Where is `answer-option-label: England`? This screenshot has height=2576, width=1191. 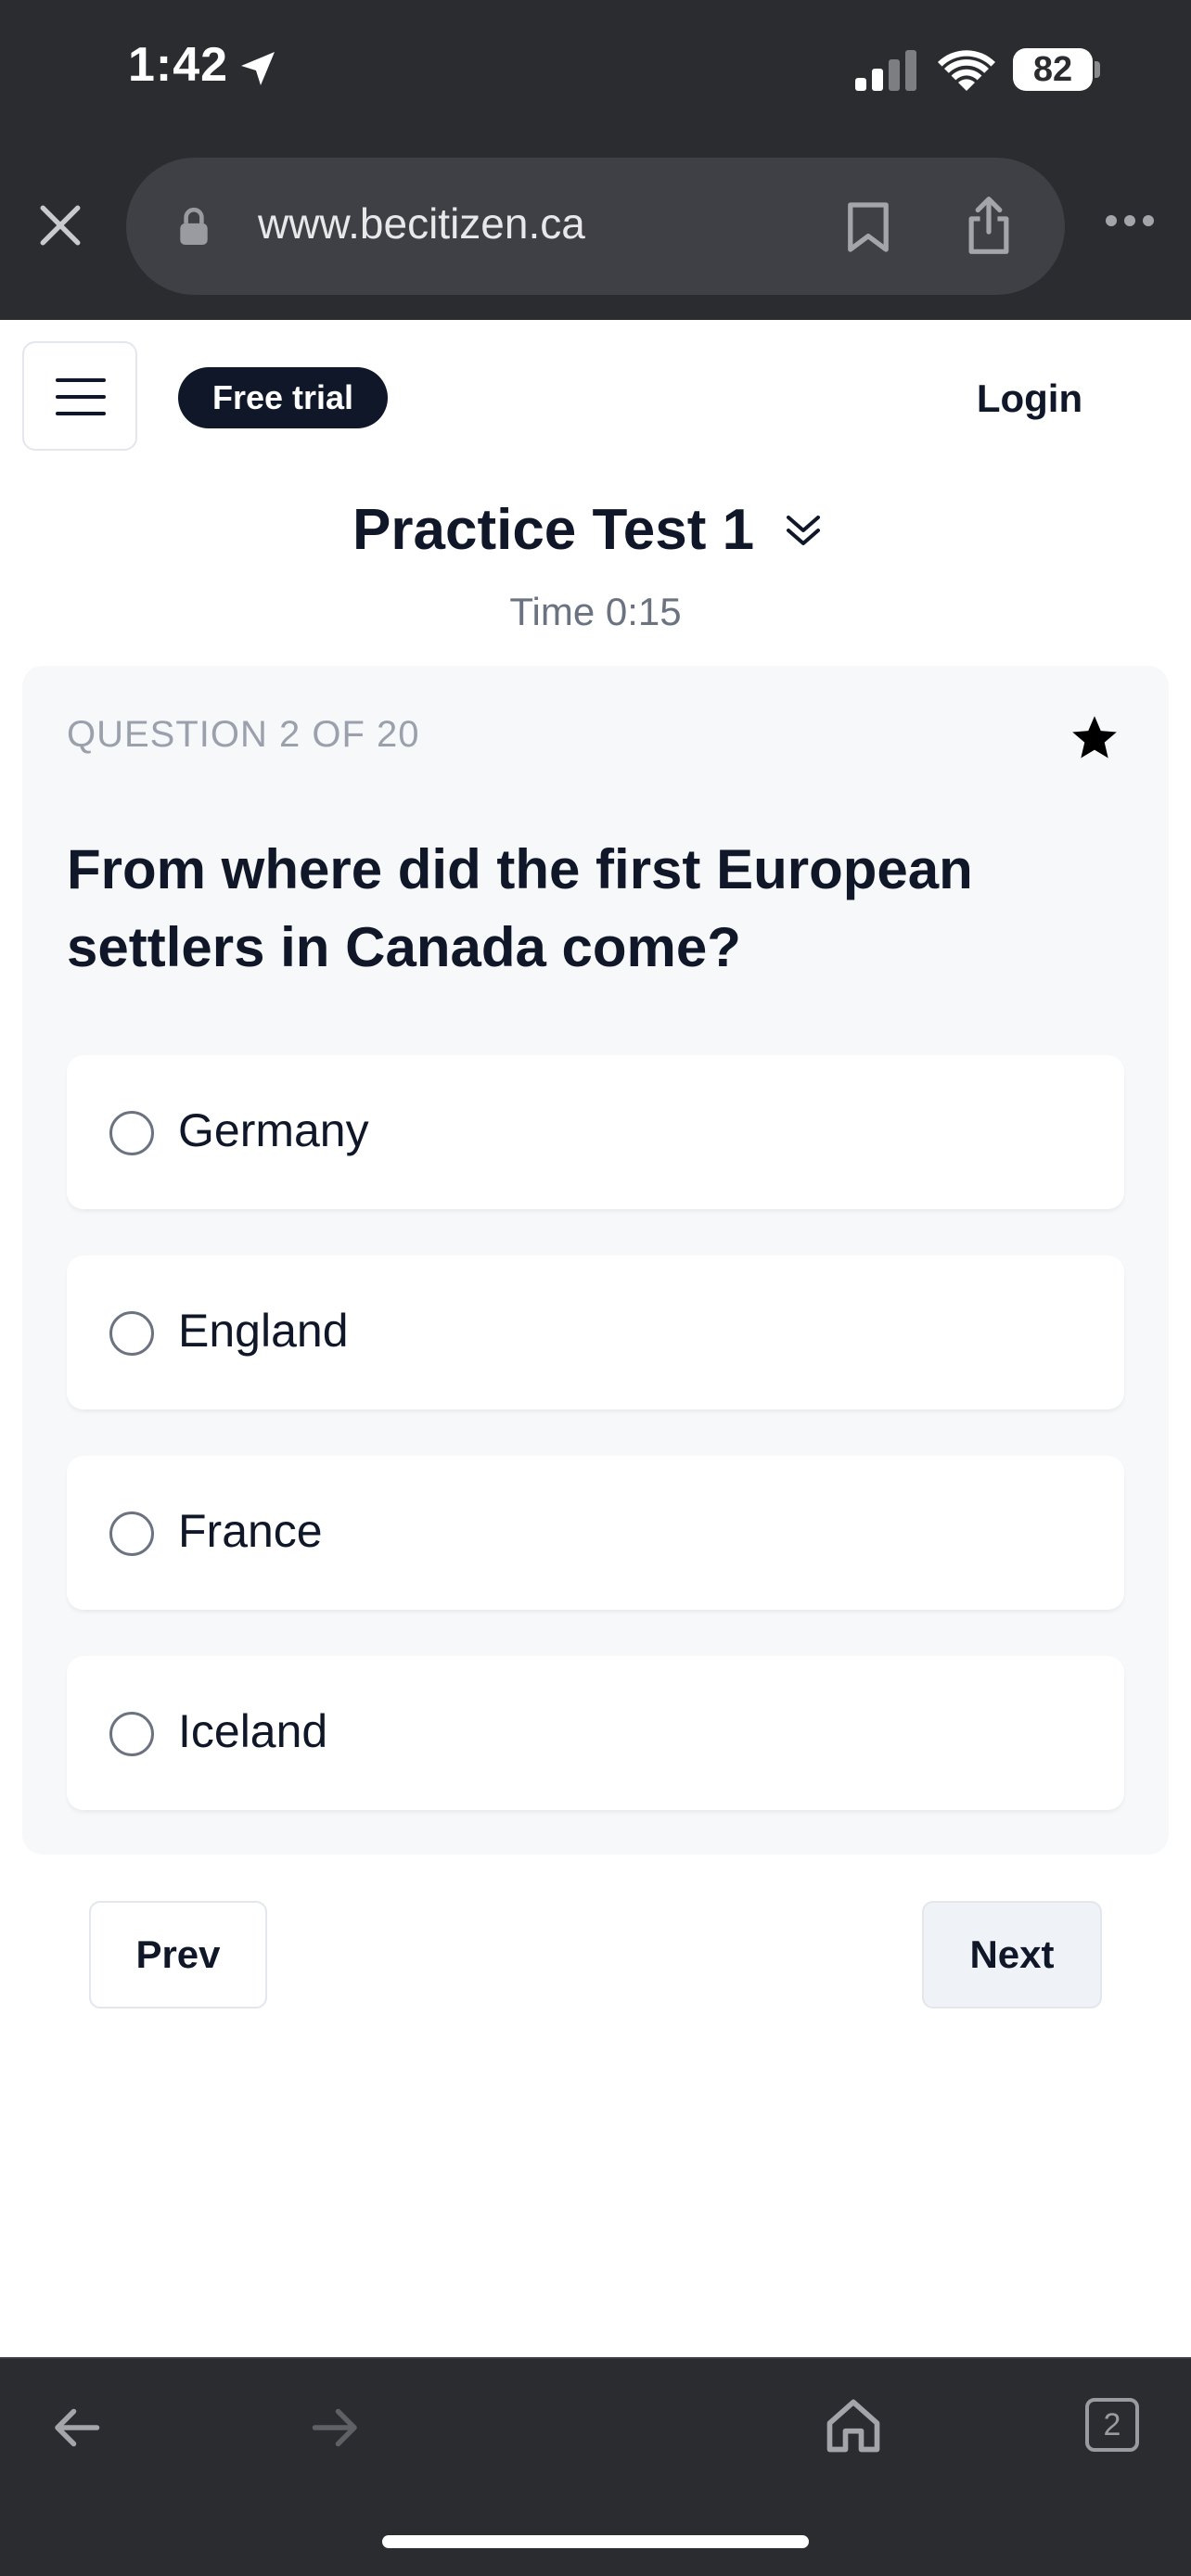 answer-option-label: England is located at coordinates (263, 1331).